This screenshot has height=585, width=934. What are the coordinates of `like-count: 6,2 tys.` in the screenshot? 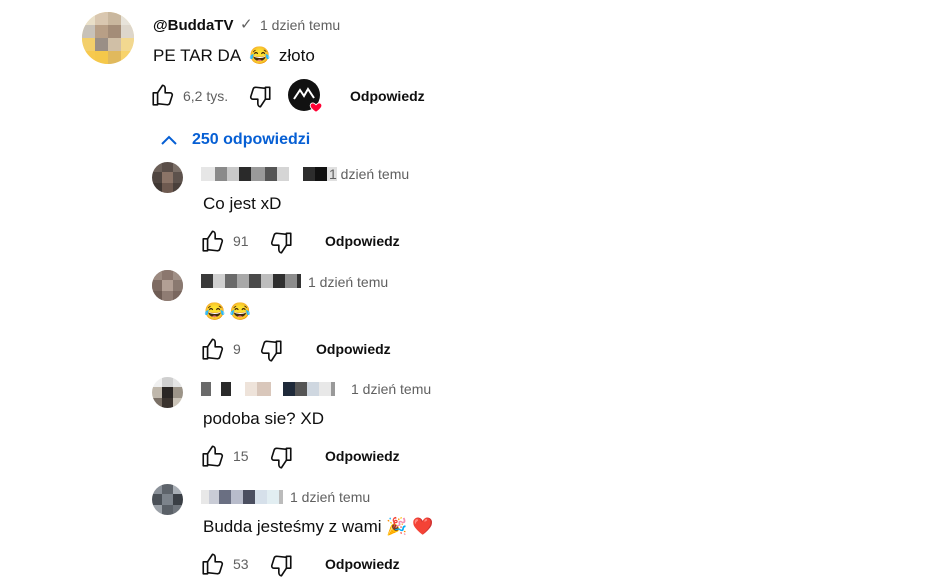 It's located at (206, 96).